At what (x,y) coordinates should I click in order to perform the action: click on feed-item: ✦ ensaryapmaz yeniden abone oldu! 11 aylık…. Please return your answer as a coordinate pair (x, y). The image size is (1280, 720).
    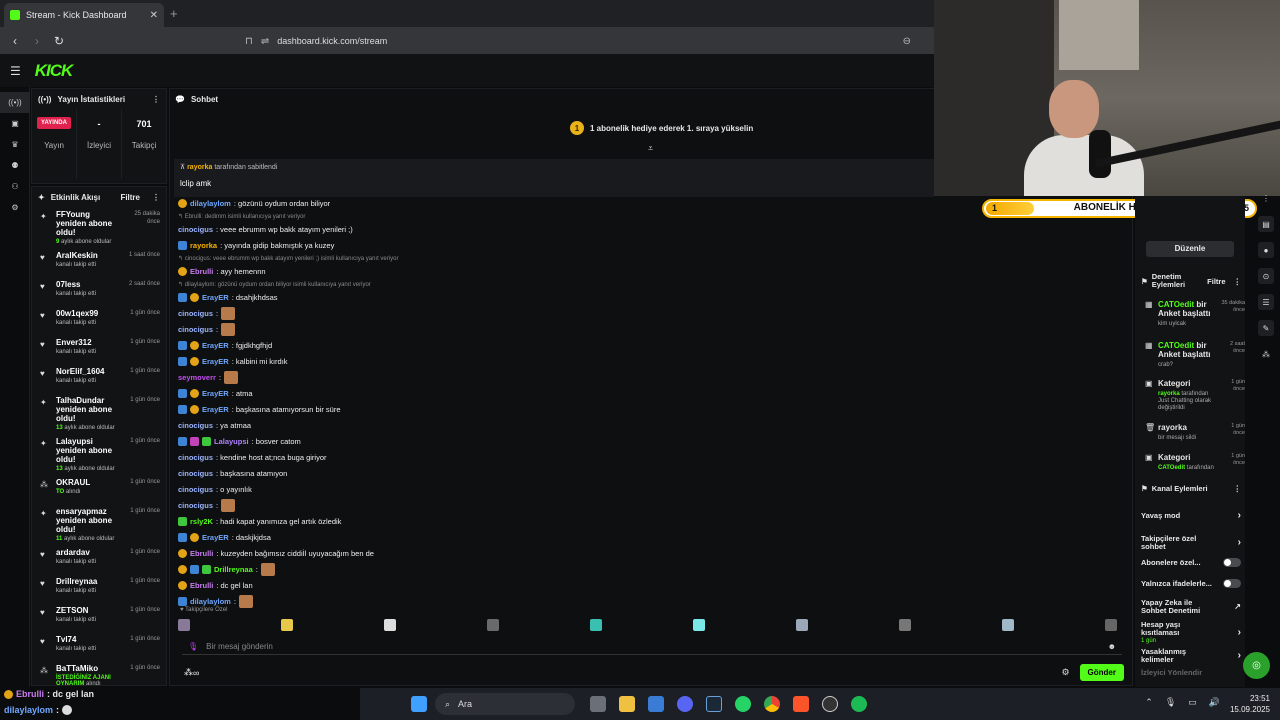
    Looking at the image, I should click on (99, 524).